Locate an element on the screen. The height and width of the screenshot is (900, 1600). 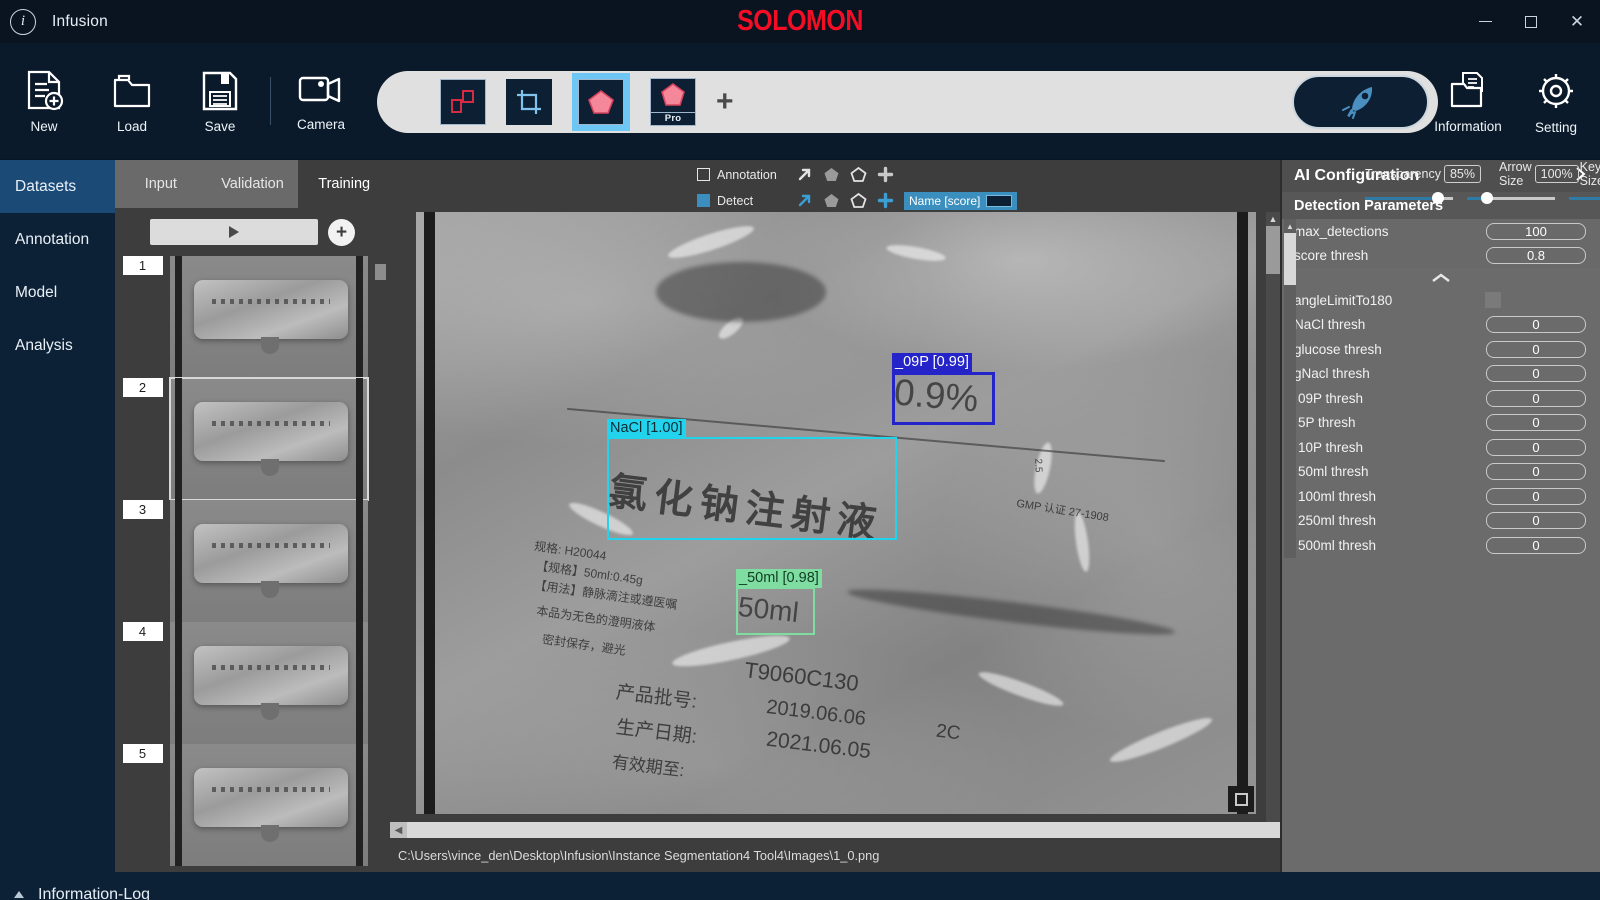
thumbnail-number: 5 is located at coordinates (142, 805).